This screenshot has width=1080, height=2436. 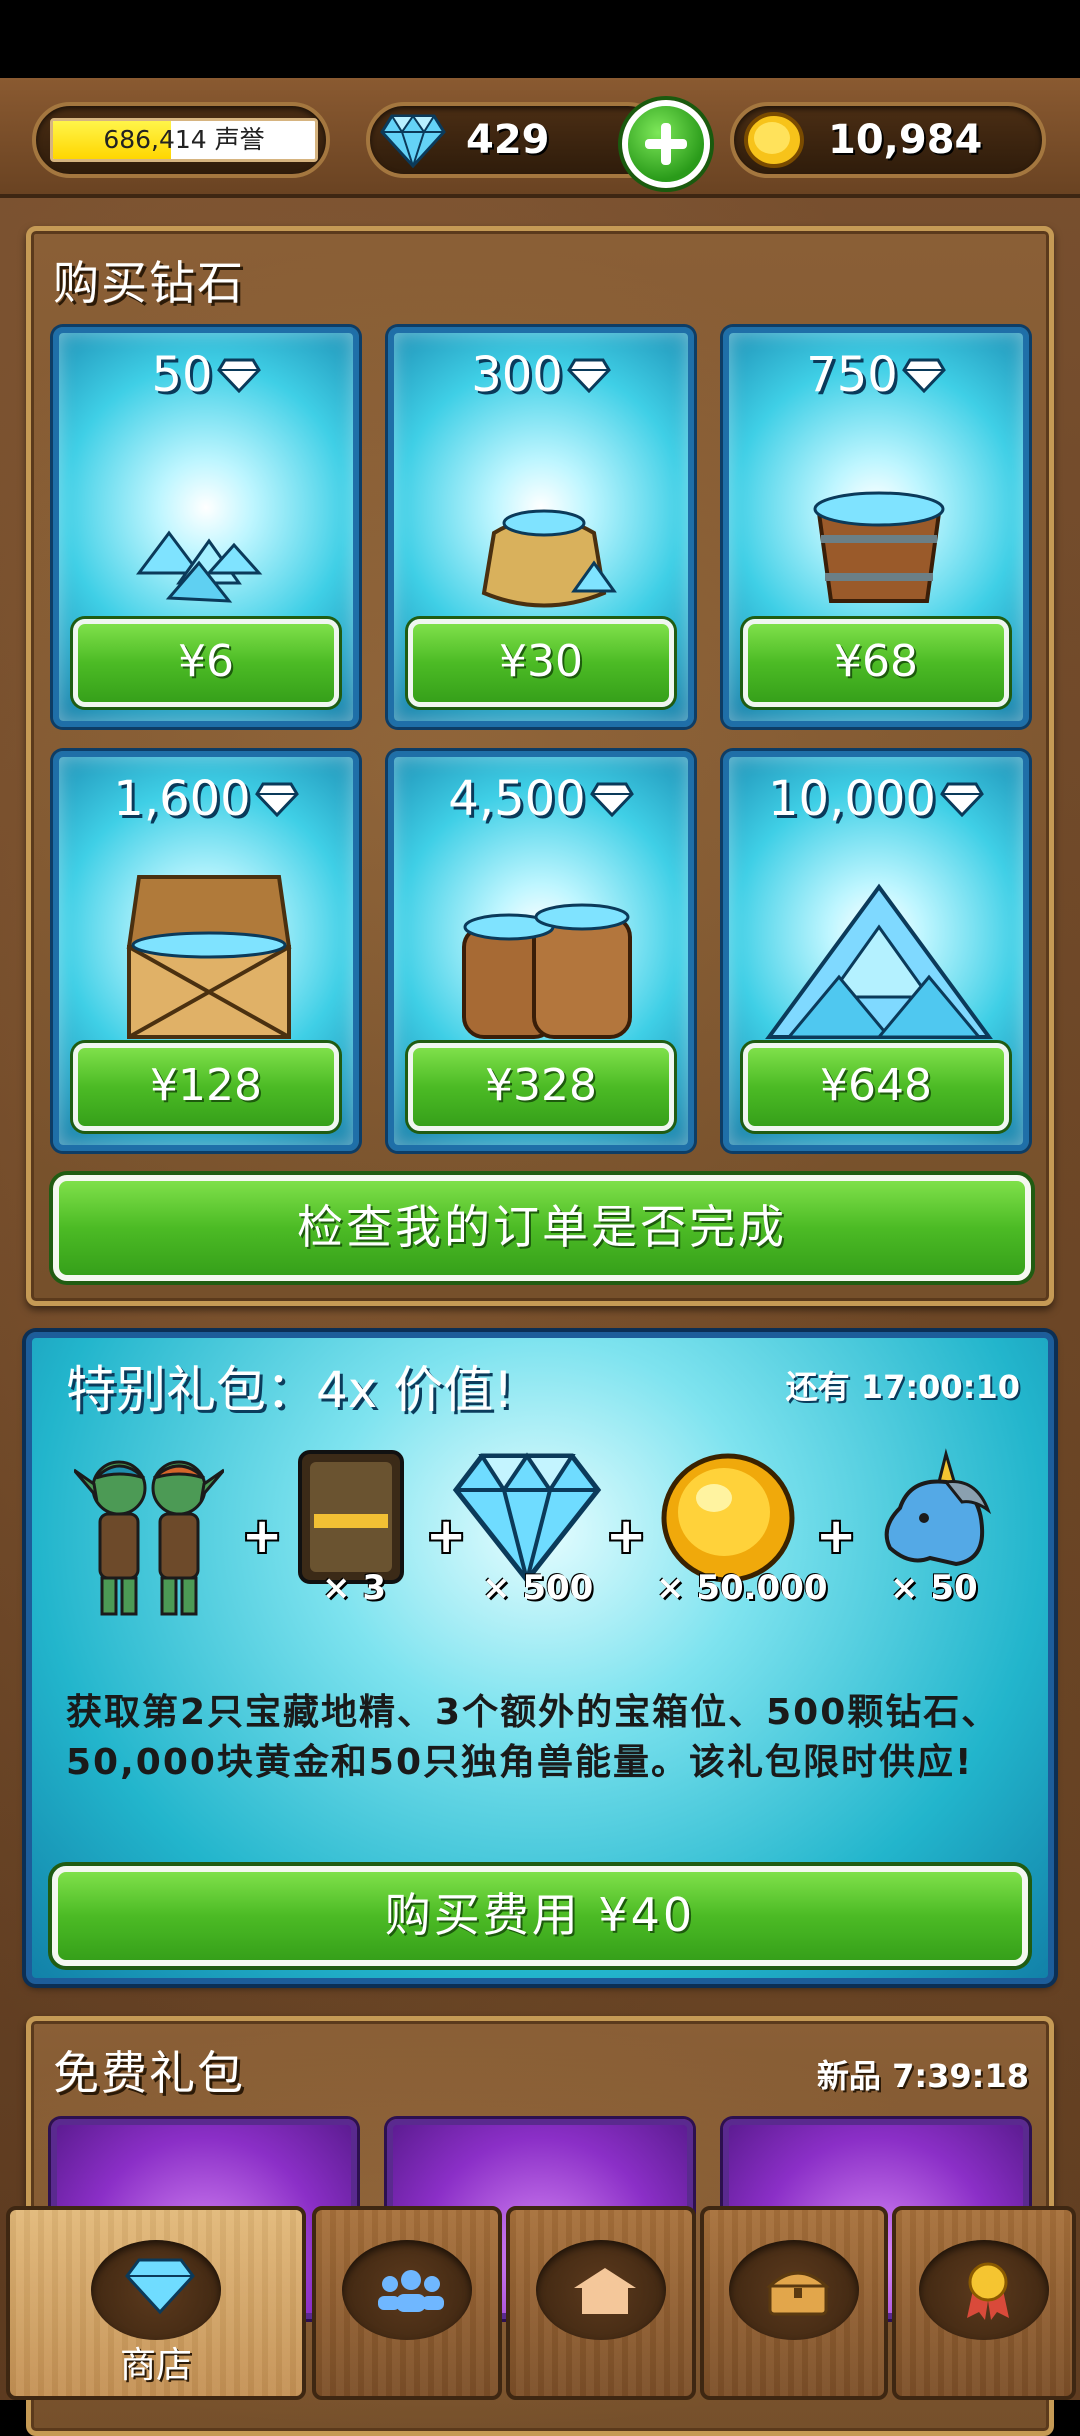 I want to click on tab-village, so click(x=601, y=2303).